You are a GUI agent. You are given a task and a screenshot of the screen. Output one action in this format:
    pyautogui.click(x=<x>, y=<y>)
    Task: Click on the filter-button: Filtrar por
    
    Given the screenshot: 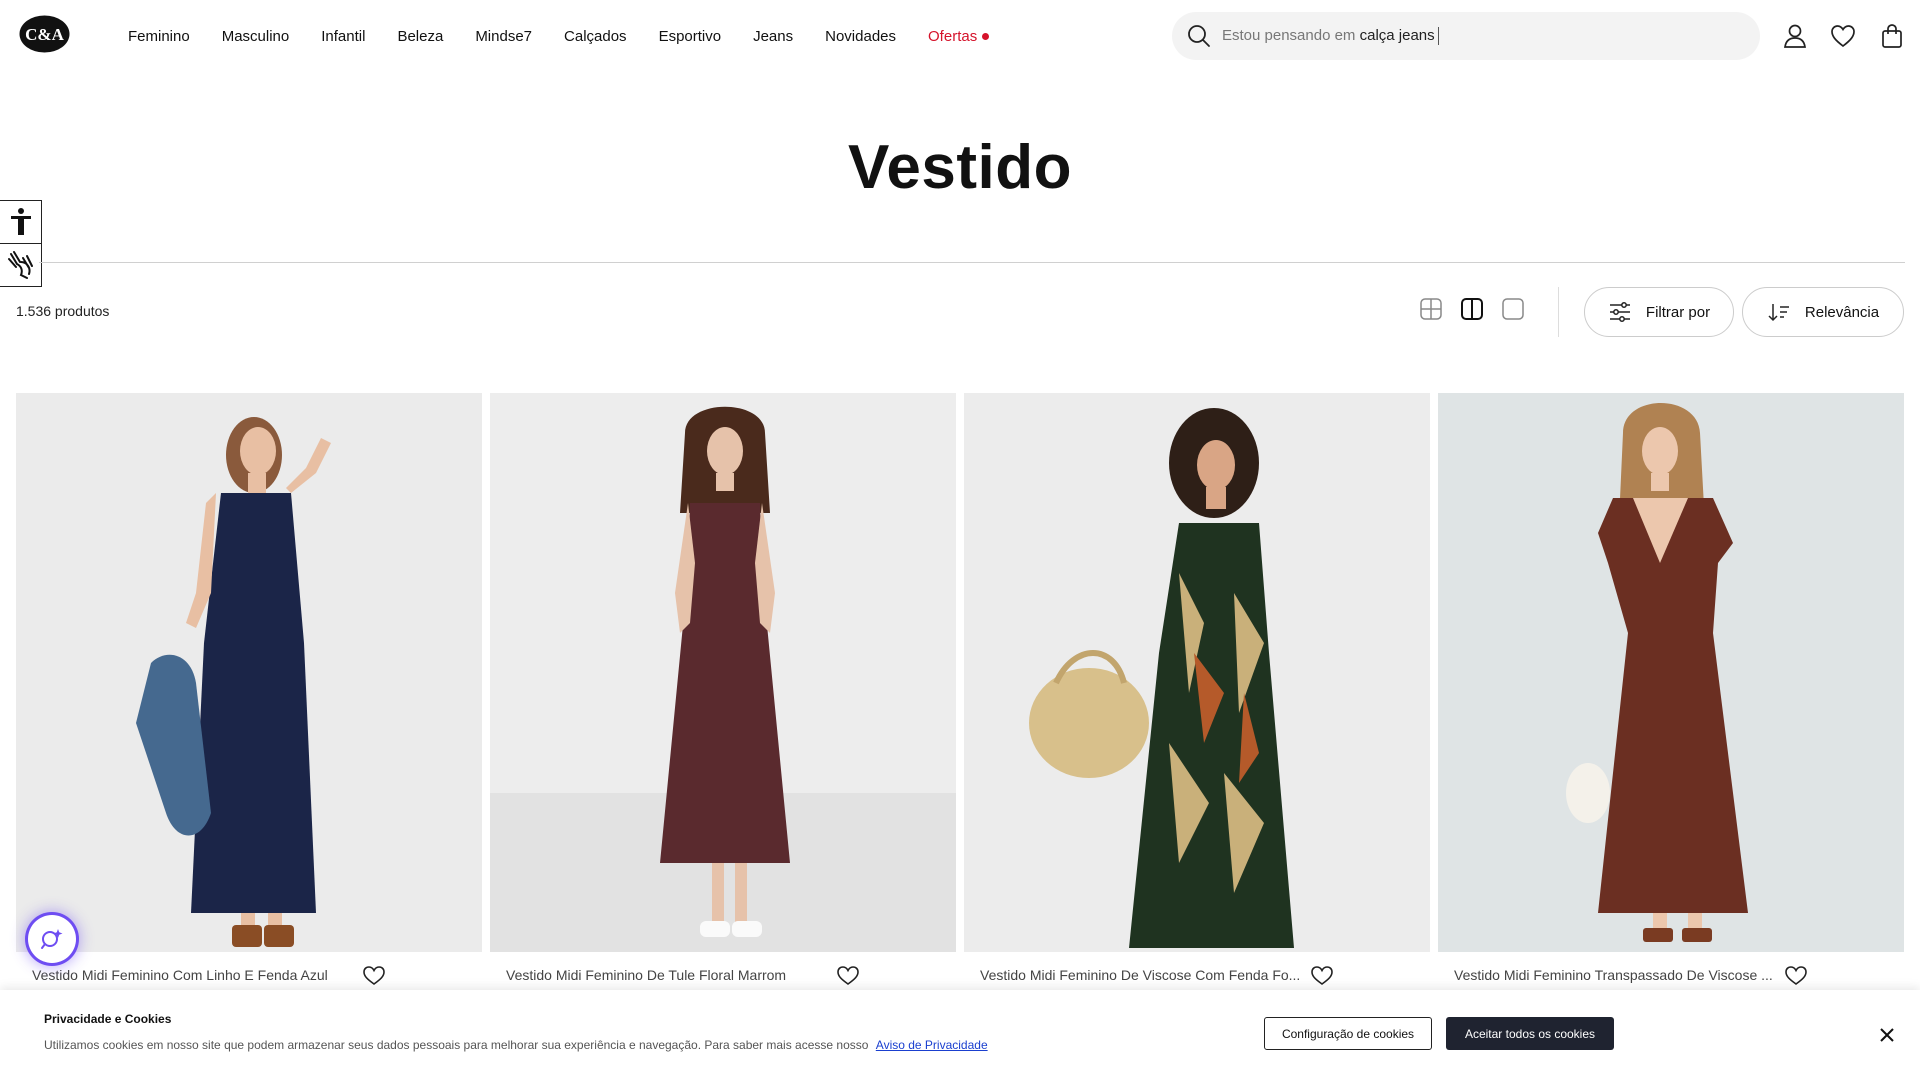 What is the action you would take?
    pyautogui.click(x=1659, y=312)
    